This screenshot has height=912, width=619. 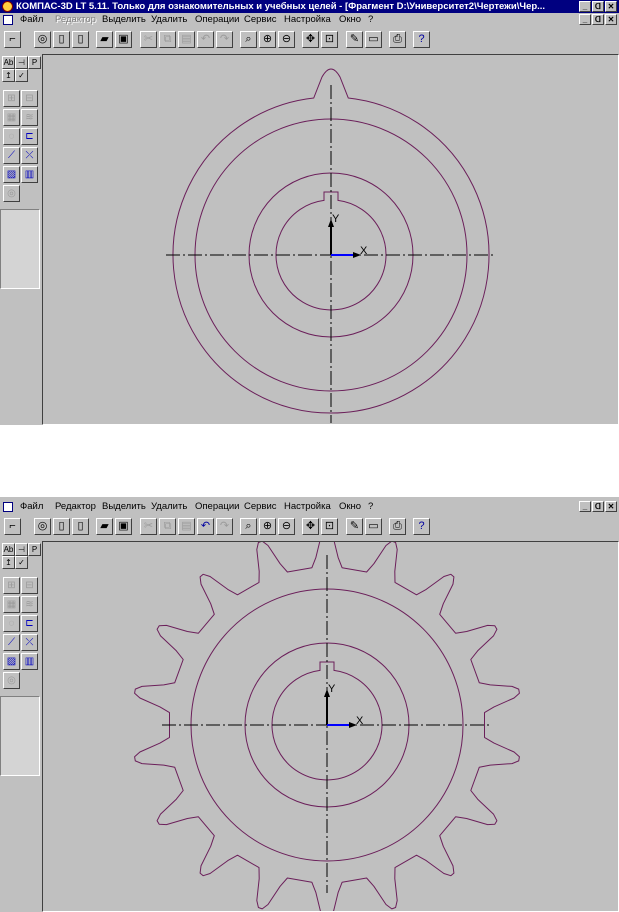 I want to click on camera-icon: ◎, so click(x=42, y=526).